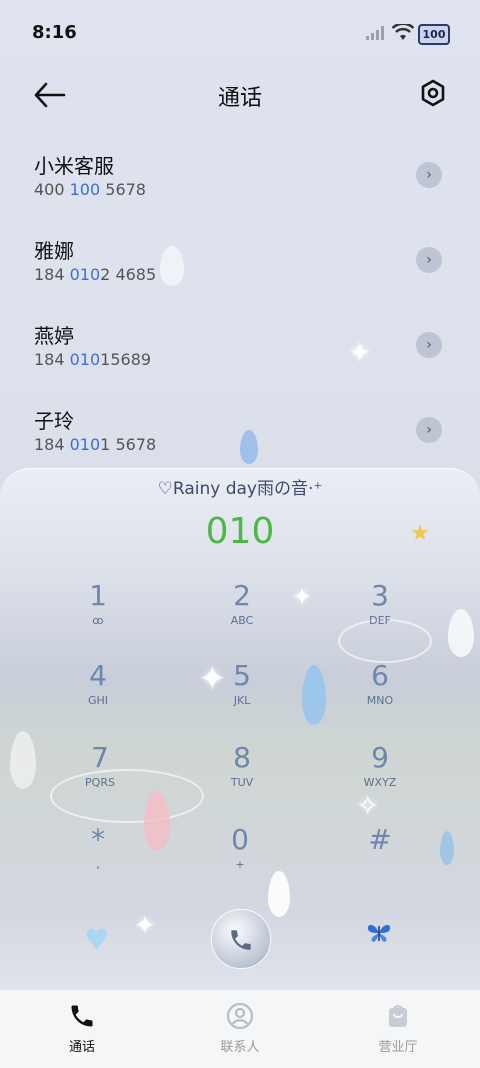  What do you see at coordinates (434, 34) in the screenshot?
I see `battery-icon: 100` at bounding box center [434, 34].